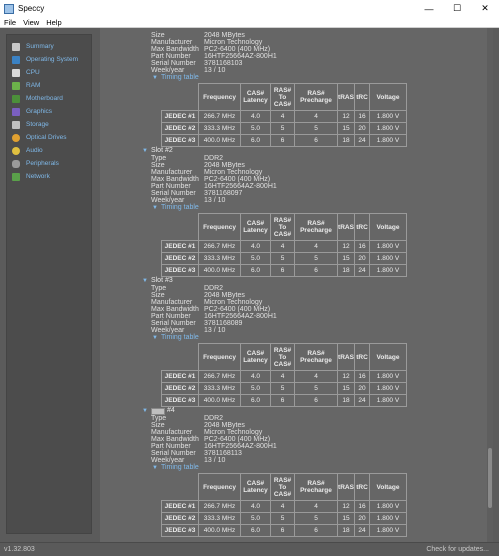 The width and height of the screenshot is (499, 556). Describe the element at coordinates (457, 8) in the screenshot. I see `maximize-button: ☐` at that location.